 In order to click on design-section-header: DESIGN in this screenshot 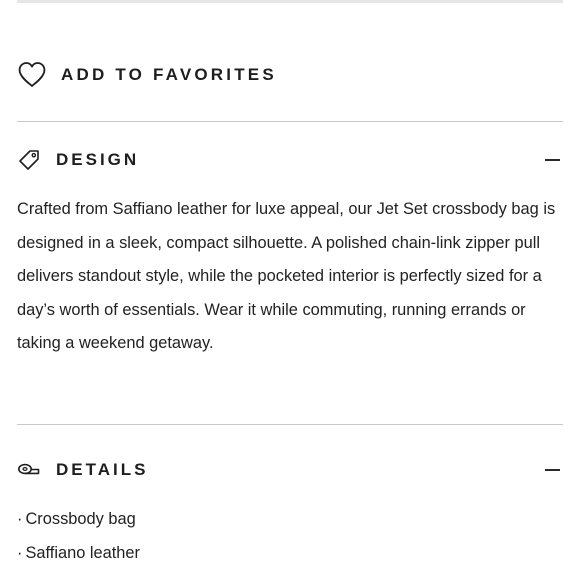, I will do `click(290, 160)`.